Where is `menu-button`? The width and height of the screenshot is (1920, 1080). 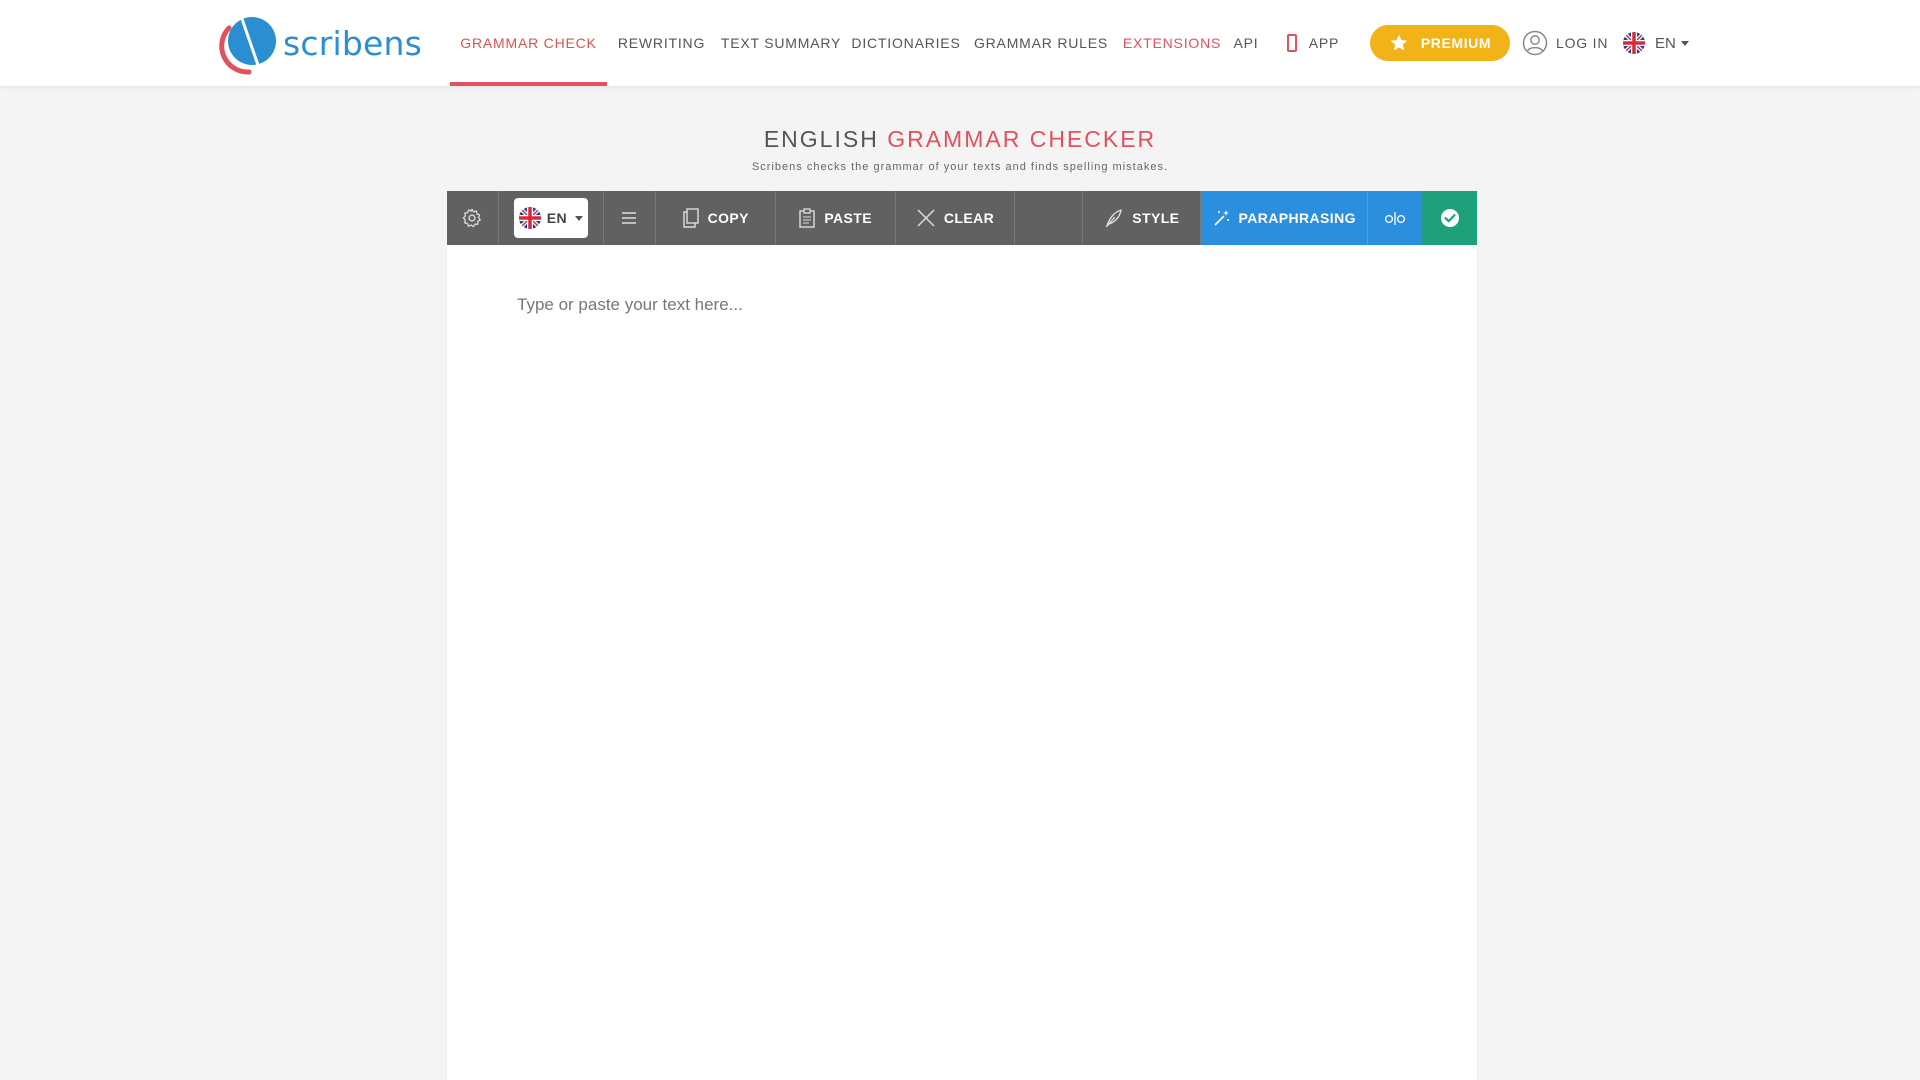 menu-button is located at coordinates (630, 218).